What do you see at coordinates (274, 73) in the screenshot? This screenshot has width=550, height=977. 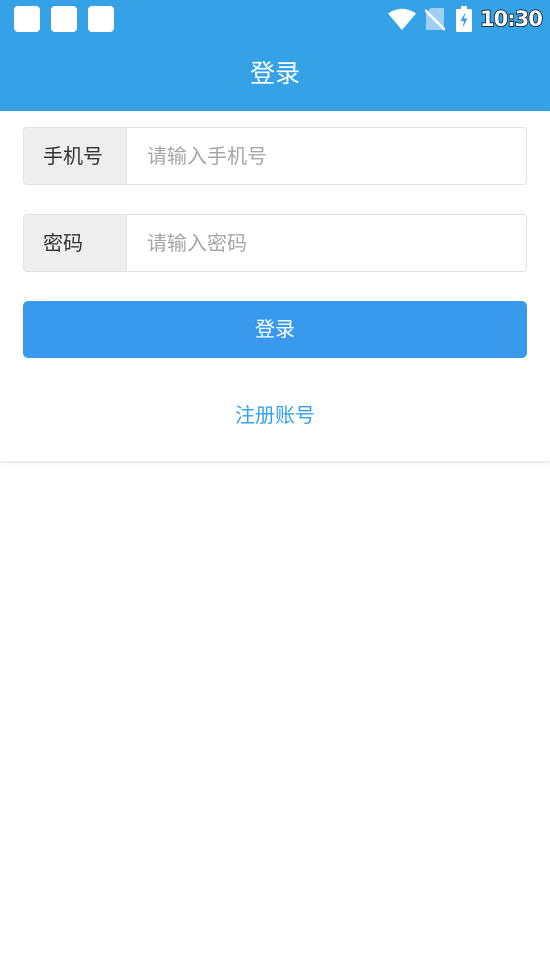 I see `page-title: 登录` at bounding box center [274, 73].